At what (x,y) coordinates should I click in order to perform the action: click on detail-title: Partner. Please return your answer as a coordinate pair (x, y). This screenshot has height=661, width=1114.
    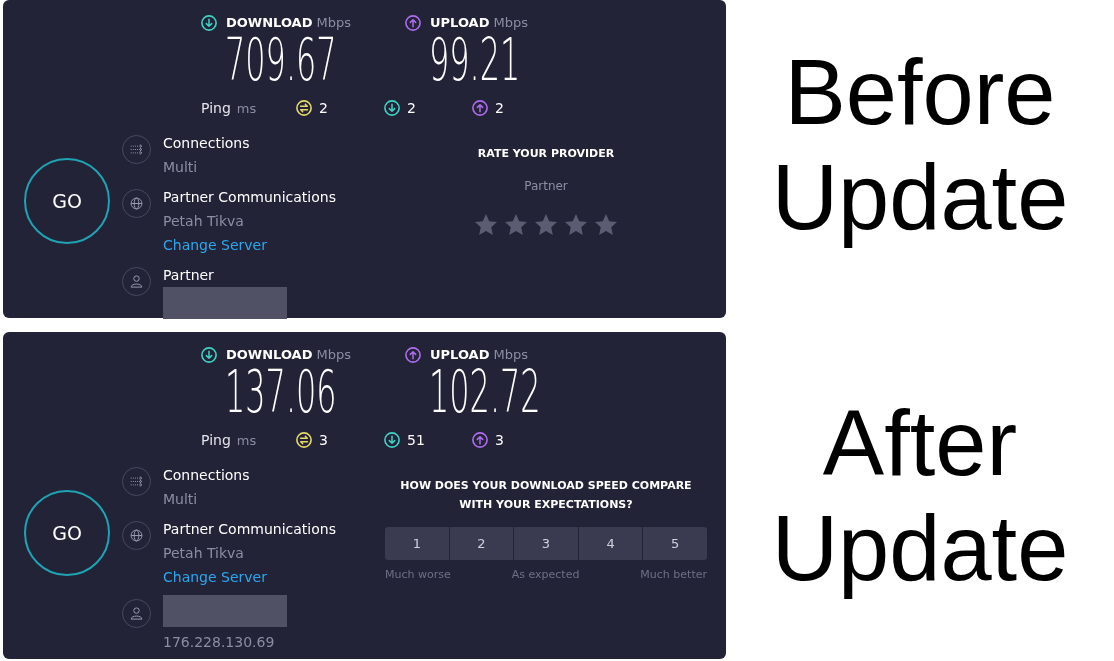
    Looking at the image, I should click on (188, 275).